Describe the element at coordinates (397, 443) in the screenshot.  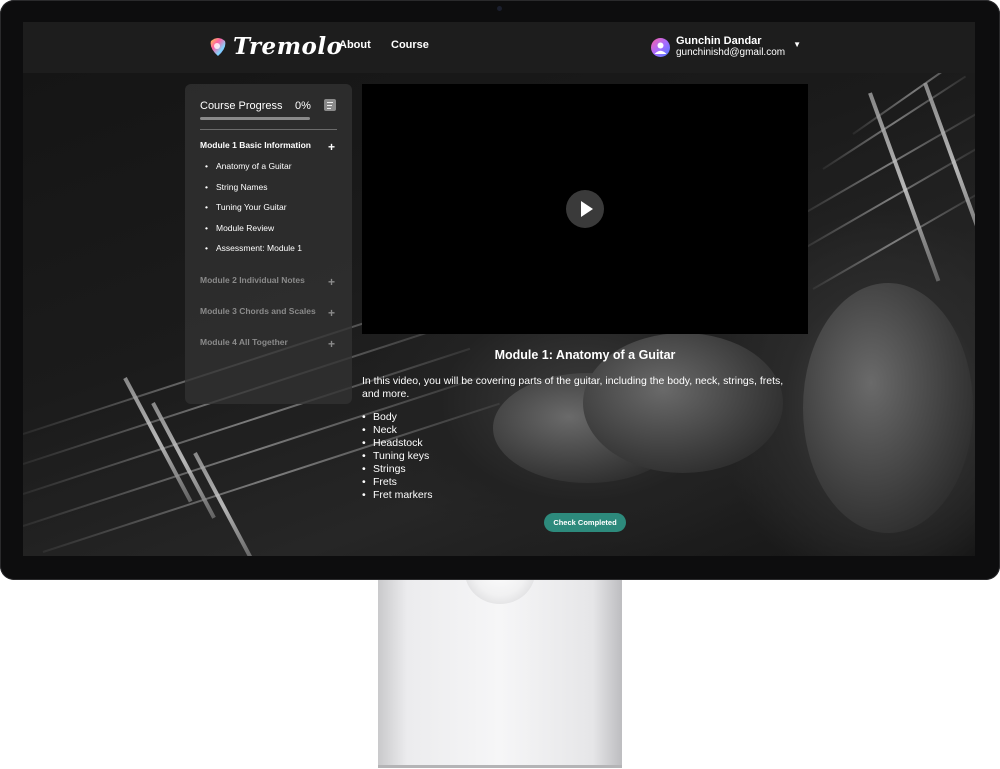
I see `list-item: Headstock` at that location.